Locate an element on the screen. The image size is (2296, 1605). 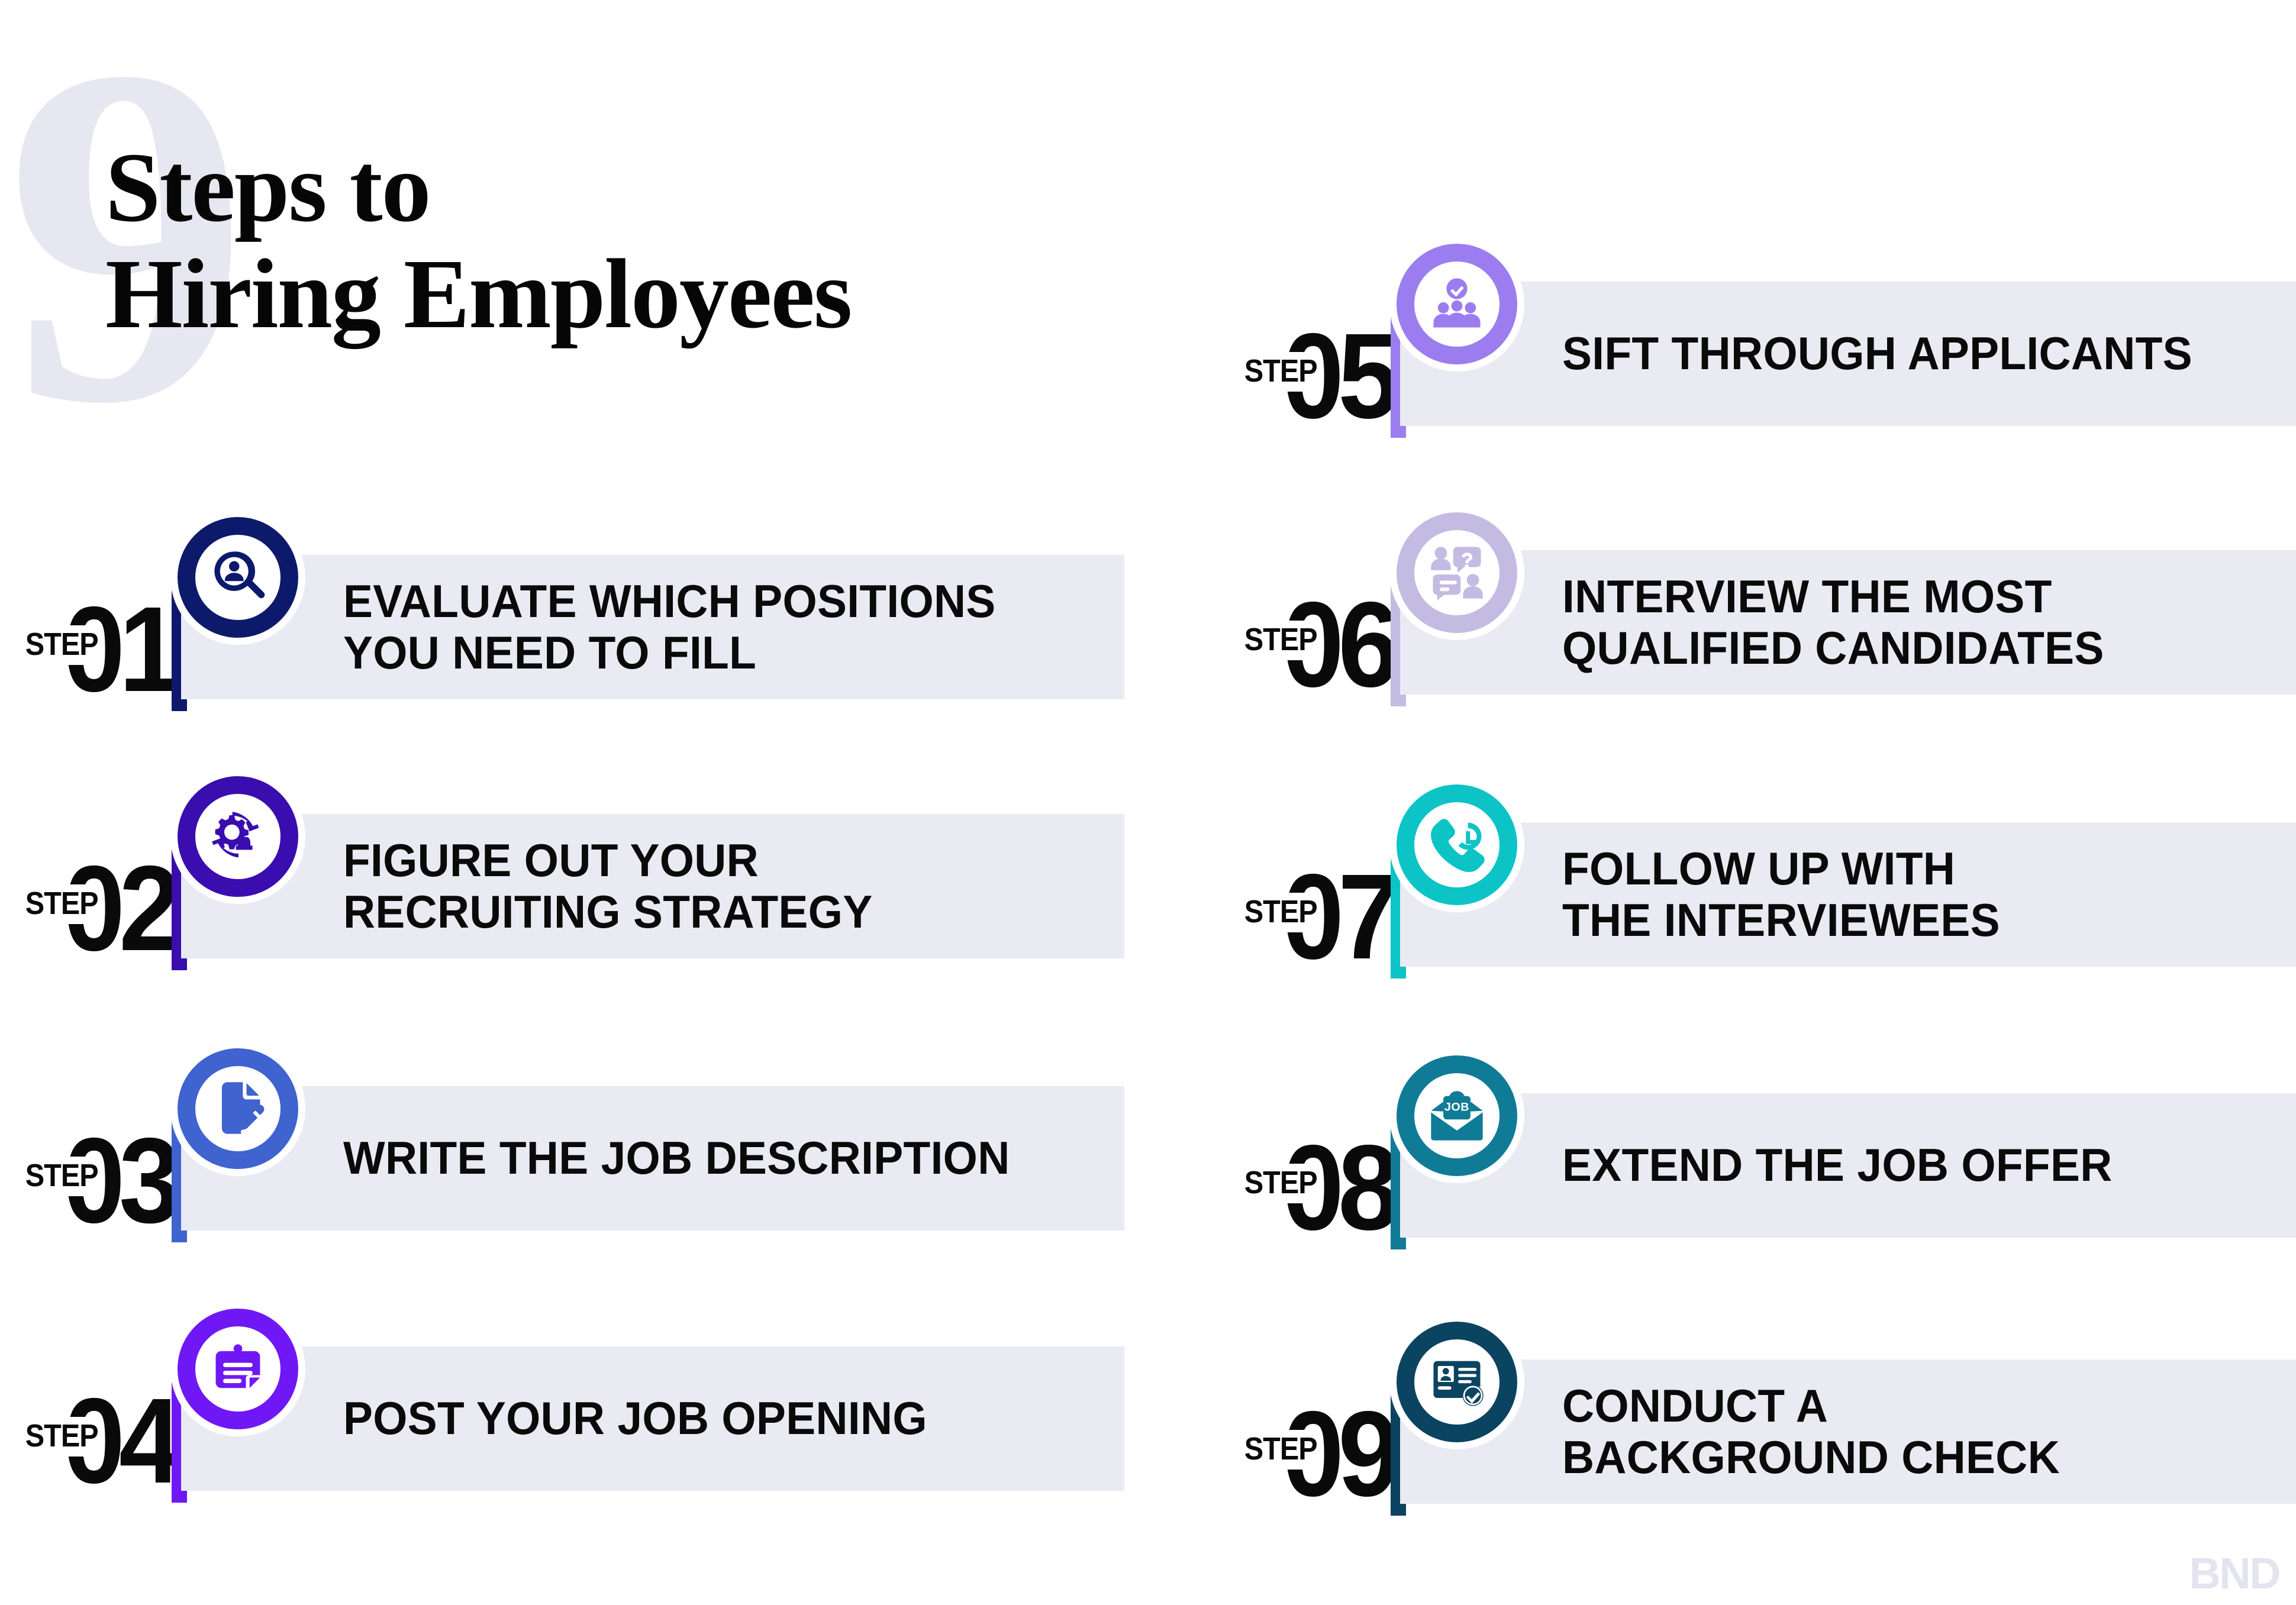
step-badge-05: 05 STEP is located at coordinates (1318, 369).